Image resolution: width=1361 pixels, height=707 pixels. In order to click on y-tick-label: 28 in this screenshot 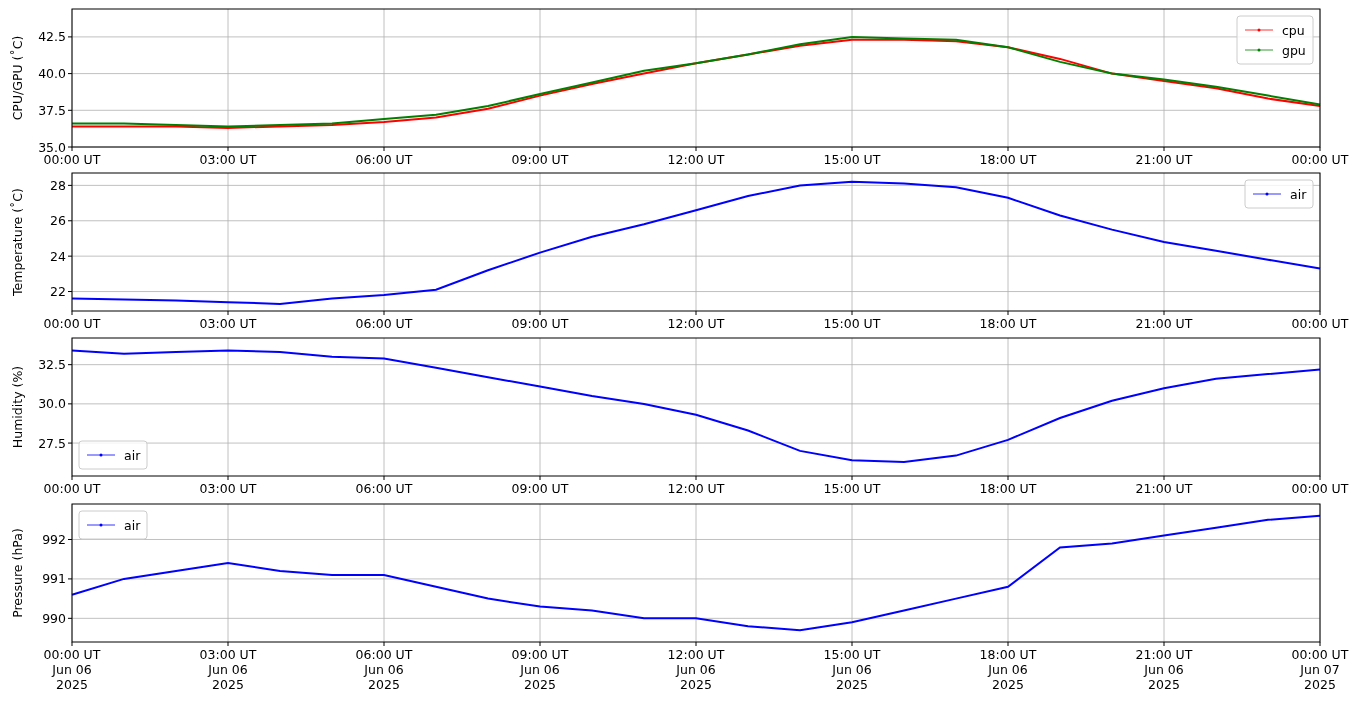, I will do `click(58, 185)`.